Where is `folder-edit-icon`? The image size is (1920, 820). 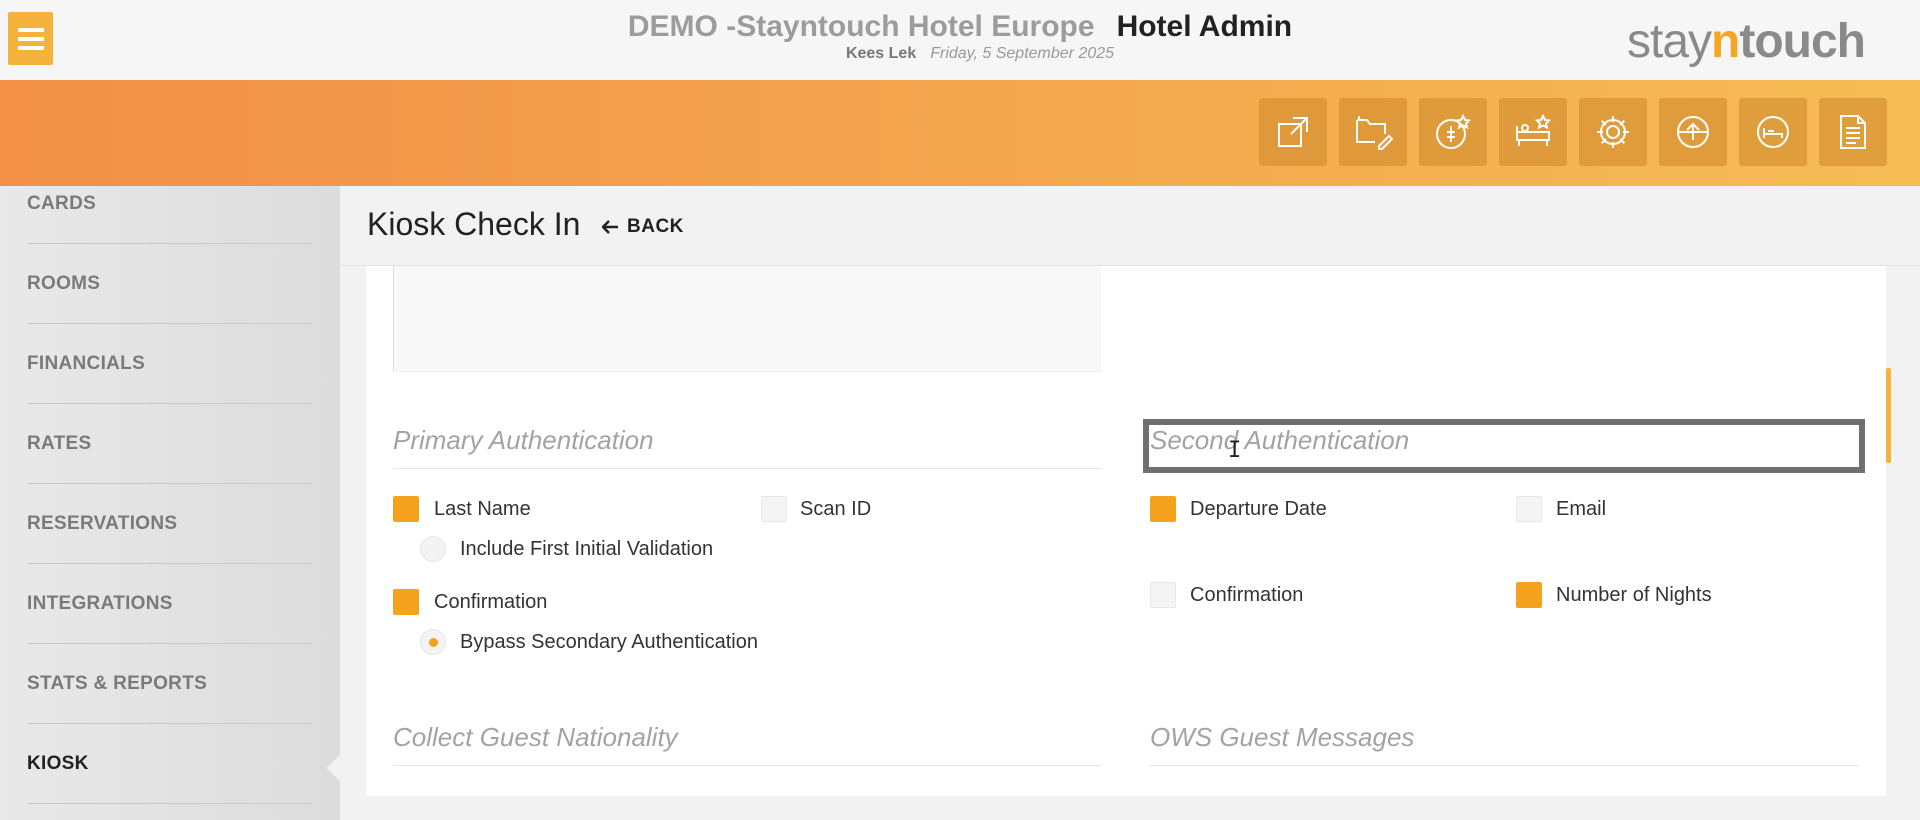
folder-edit-icon is located at coordinates (1374, 133).